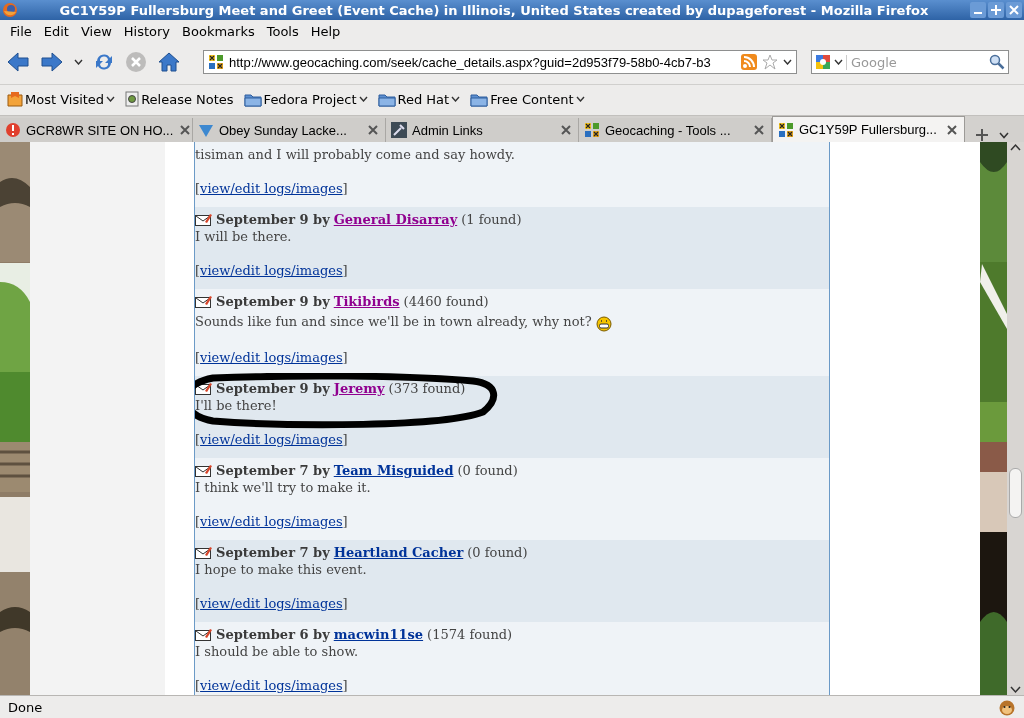 The width and height of the screenshot is (1024, 718). I want to click on log-text: I think we'll try to make it., so click(283, 487).